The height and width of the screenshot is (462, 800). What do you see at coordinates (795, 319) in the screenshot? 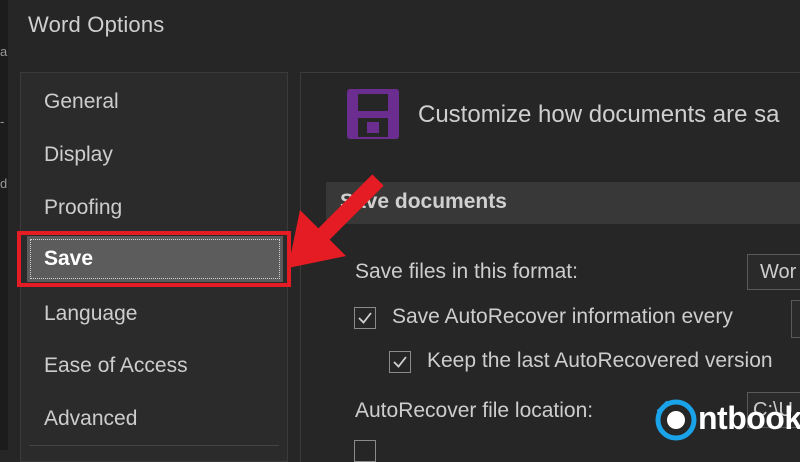
I see `autorecover-minutes-input` at bounding box center [795, 319].